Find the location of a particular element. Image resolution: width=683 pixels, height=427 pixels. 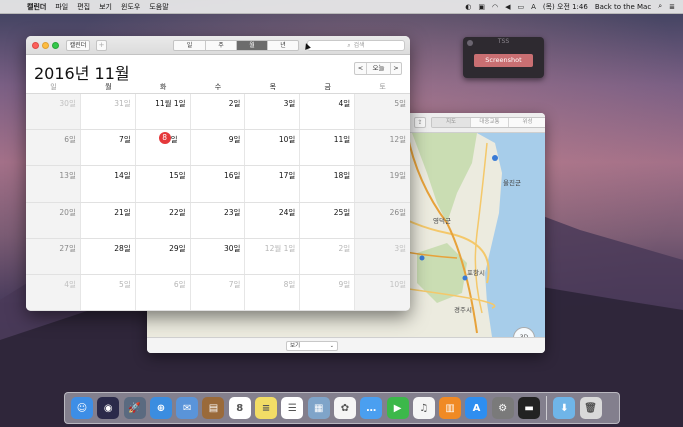

day-cell: 8일 is located at coordinates (273, 292).